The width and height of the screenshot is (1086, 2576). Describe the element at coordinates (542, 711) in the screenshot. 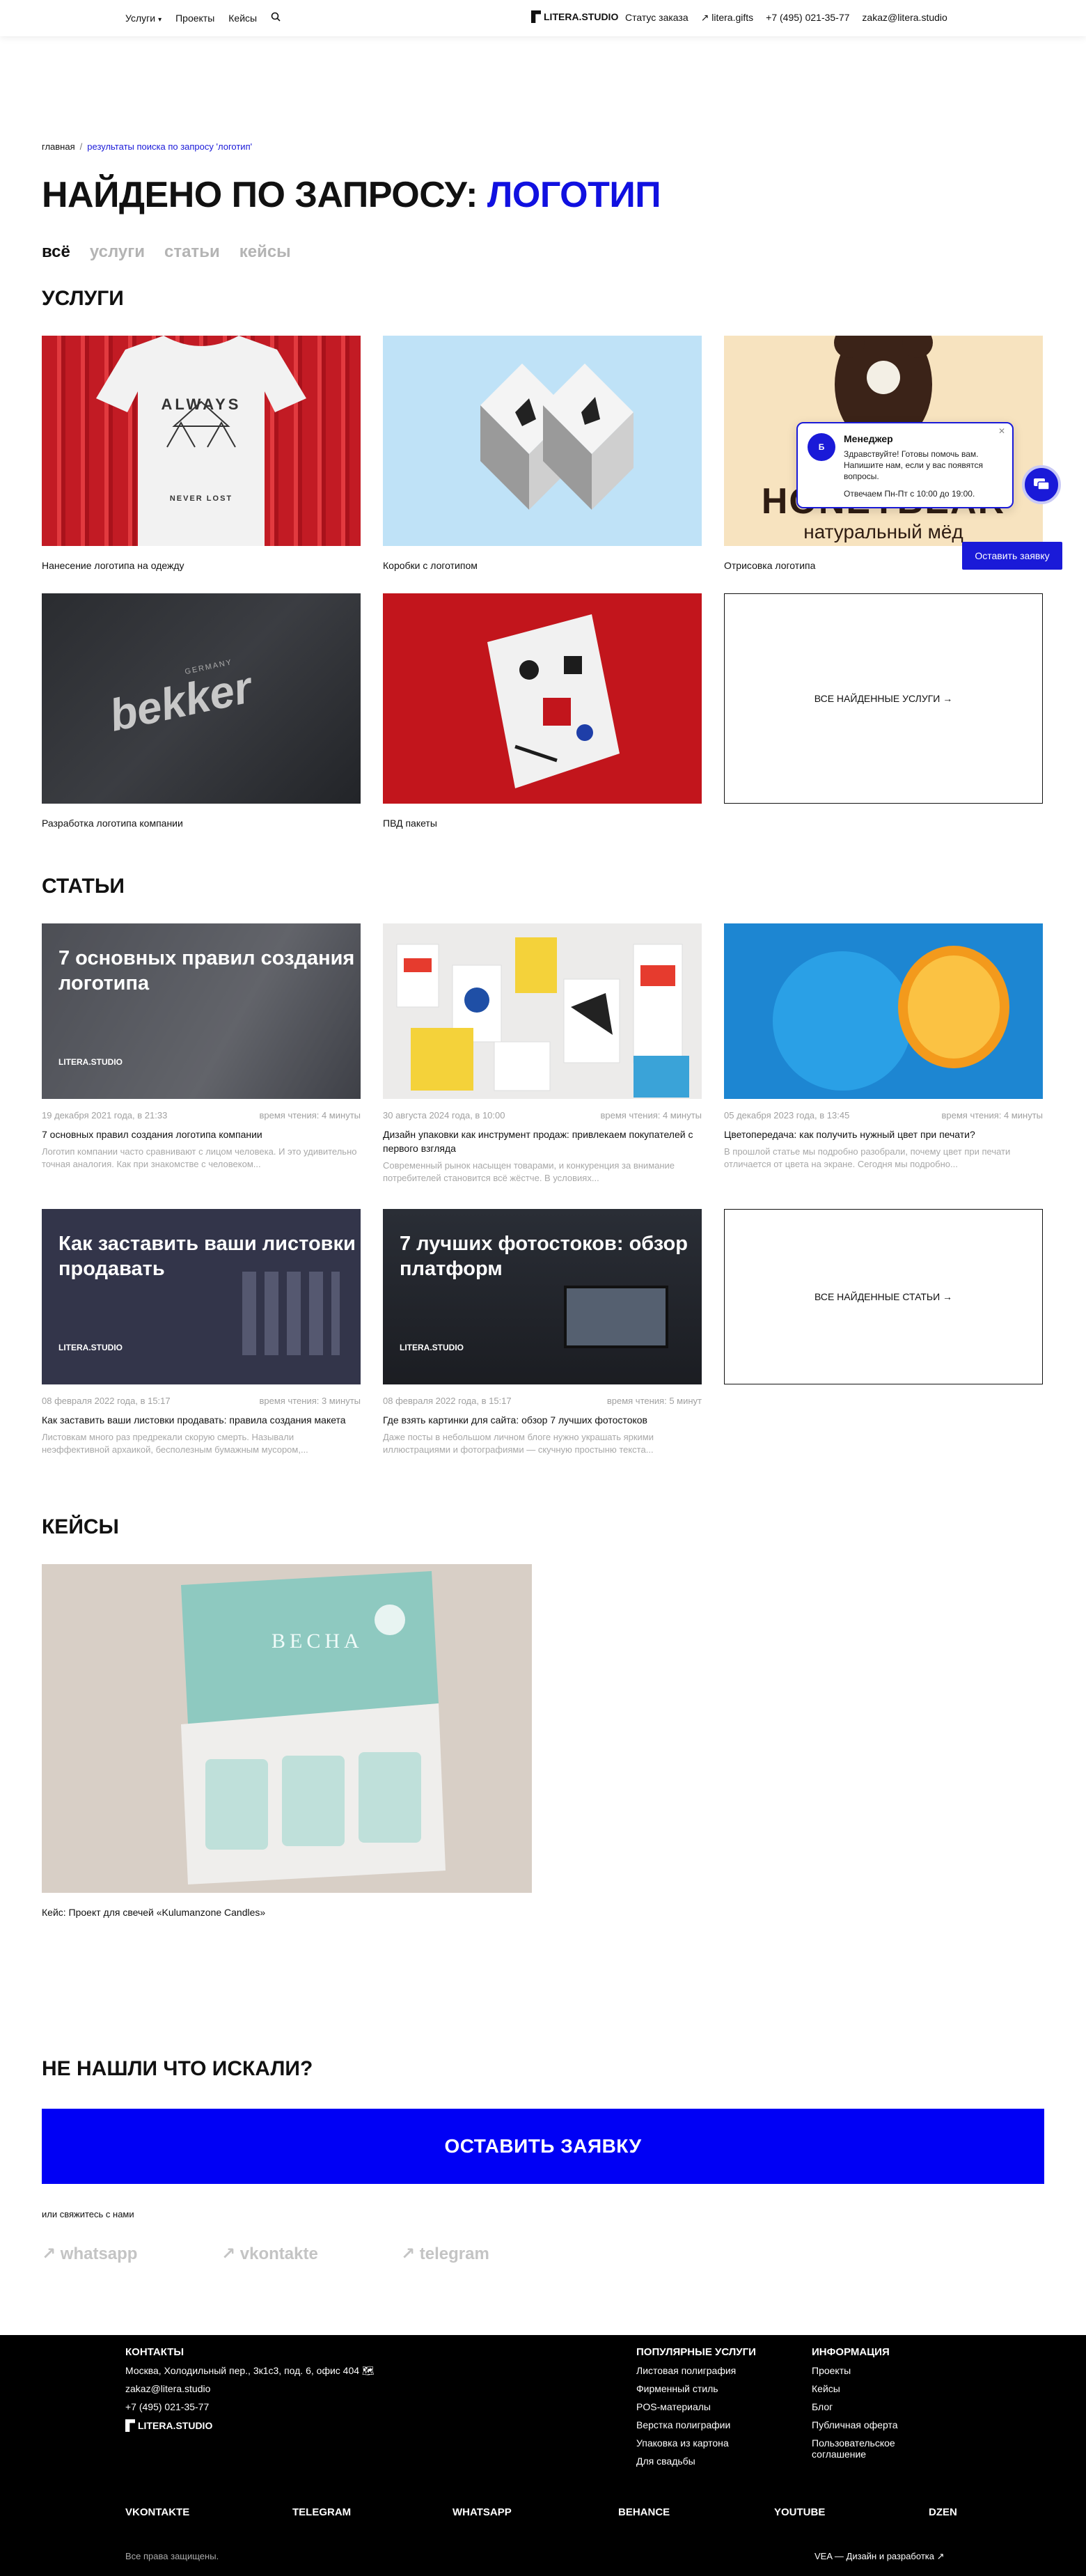

I see `service-card: ПВД пакеты` at that location.